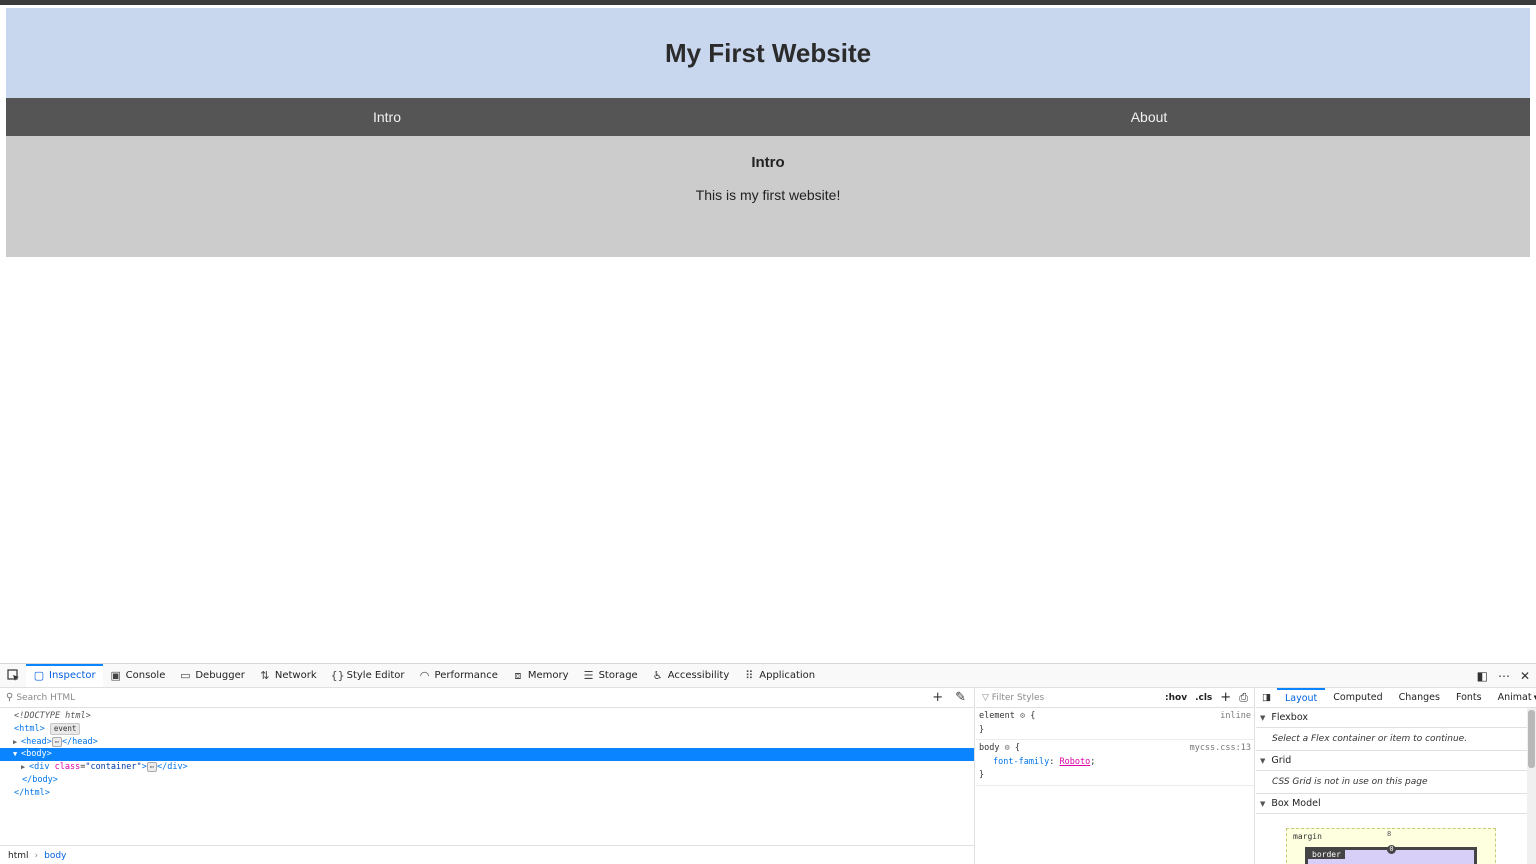 The image size is (1536, 864). I want to click on eyedropper-icon: ✎, so click(960, 697).